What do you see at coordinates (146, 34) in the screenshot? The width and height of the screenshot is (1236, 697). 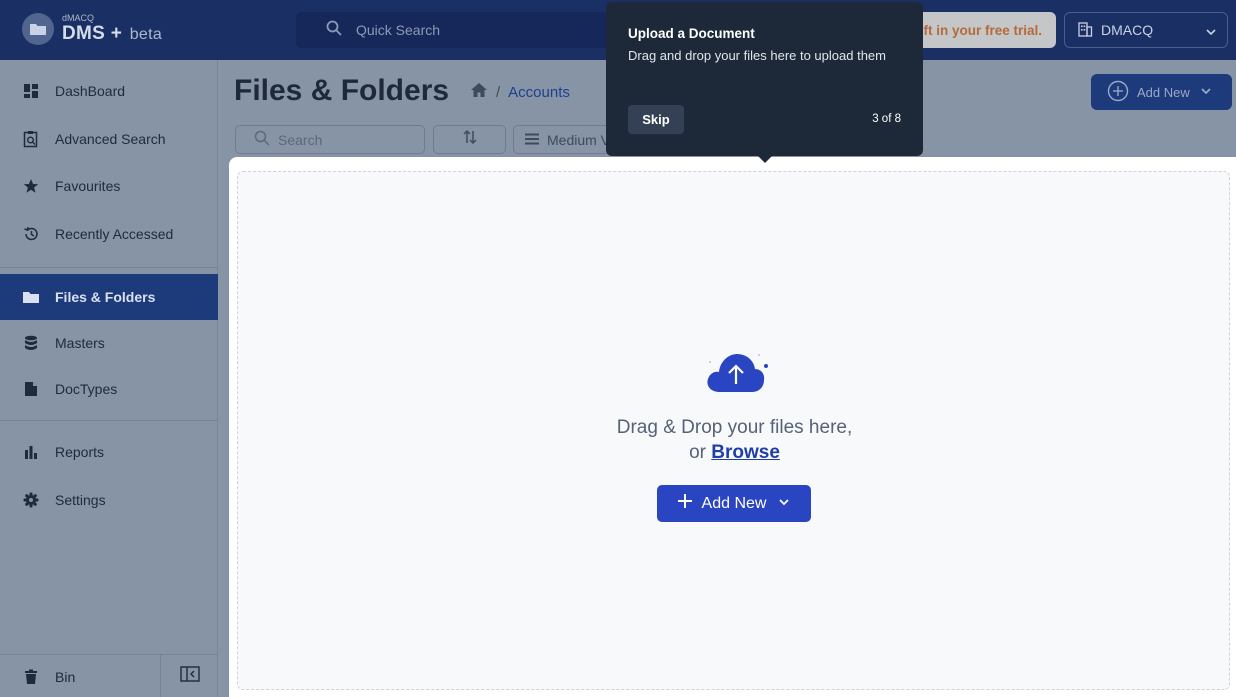 I see `logo-beta: beta` at bounding box center [146, 34].